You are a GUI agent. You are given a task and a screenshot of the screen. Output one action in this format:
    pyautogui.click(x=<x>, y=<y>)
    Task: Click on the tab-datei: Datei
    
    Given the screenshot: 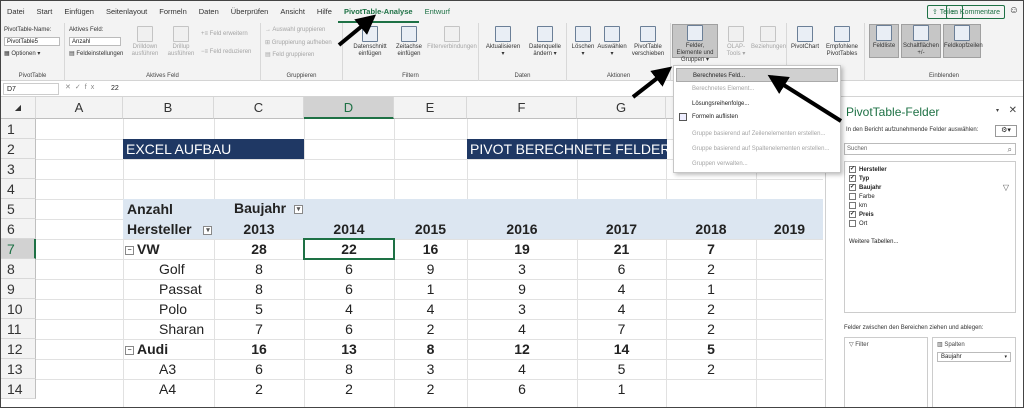 What is the action you would take?
    pyautogui.click(x=16, y=12)
    